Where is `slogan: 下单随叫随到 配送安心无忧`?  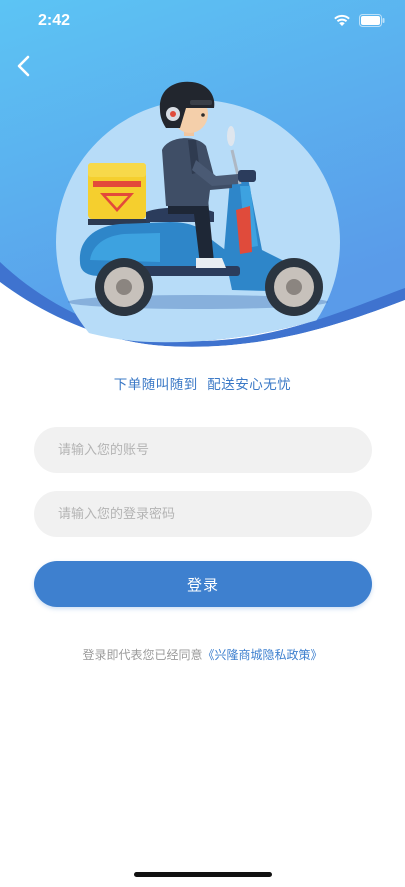 slogan: 下单随叫随到 配送安心无忧 is located at coordinates (202, 385).